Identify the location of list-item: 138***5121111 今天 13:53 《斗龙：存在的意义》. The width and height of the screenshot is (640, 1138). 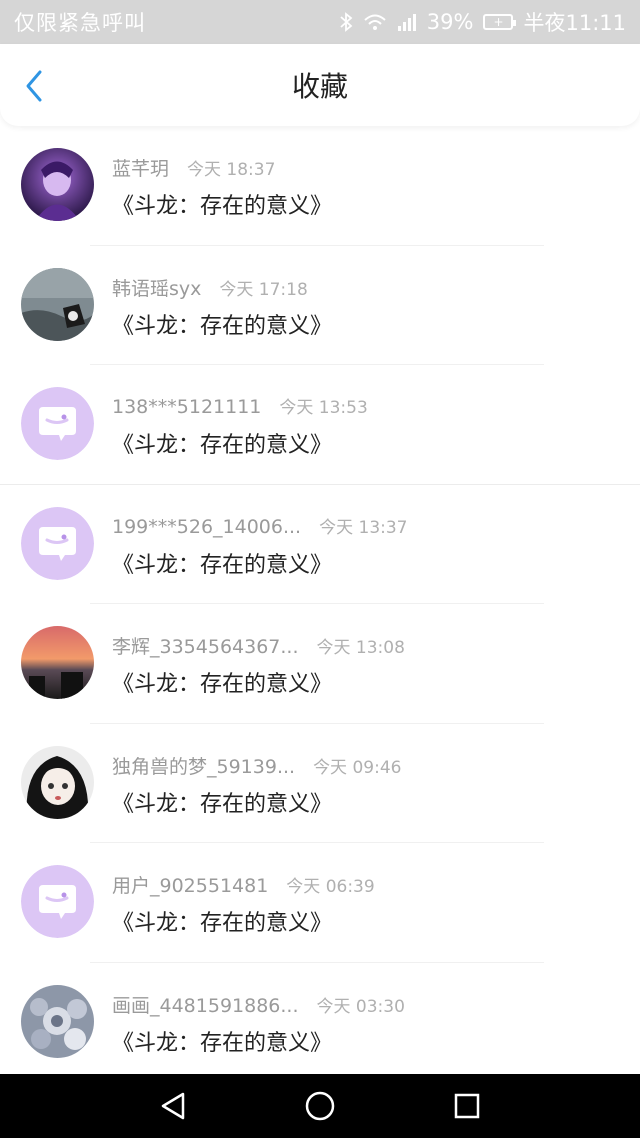
(320, 425).